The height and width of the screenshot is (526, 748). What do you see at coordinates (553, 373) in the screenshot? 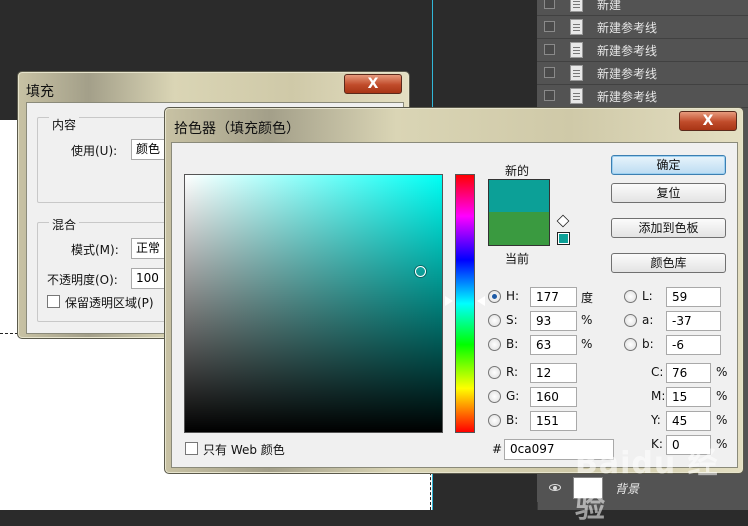
I see `red-input: 12` at bounding box center [553, 373].